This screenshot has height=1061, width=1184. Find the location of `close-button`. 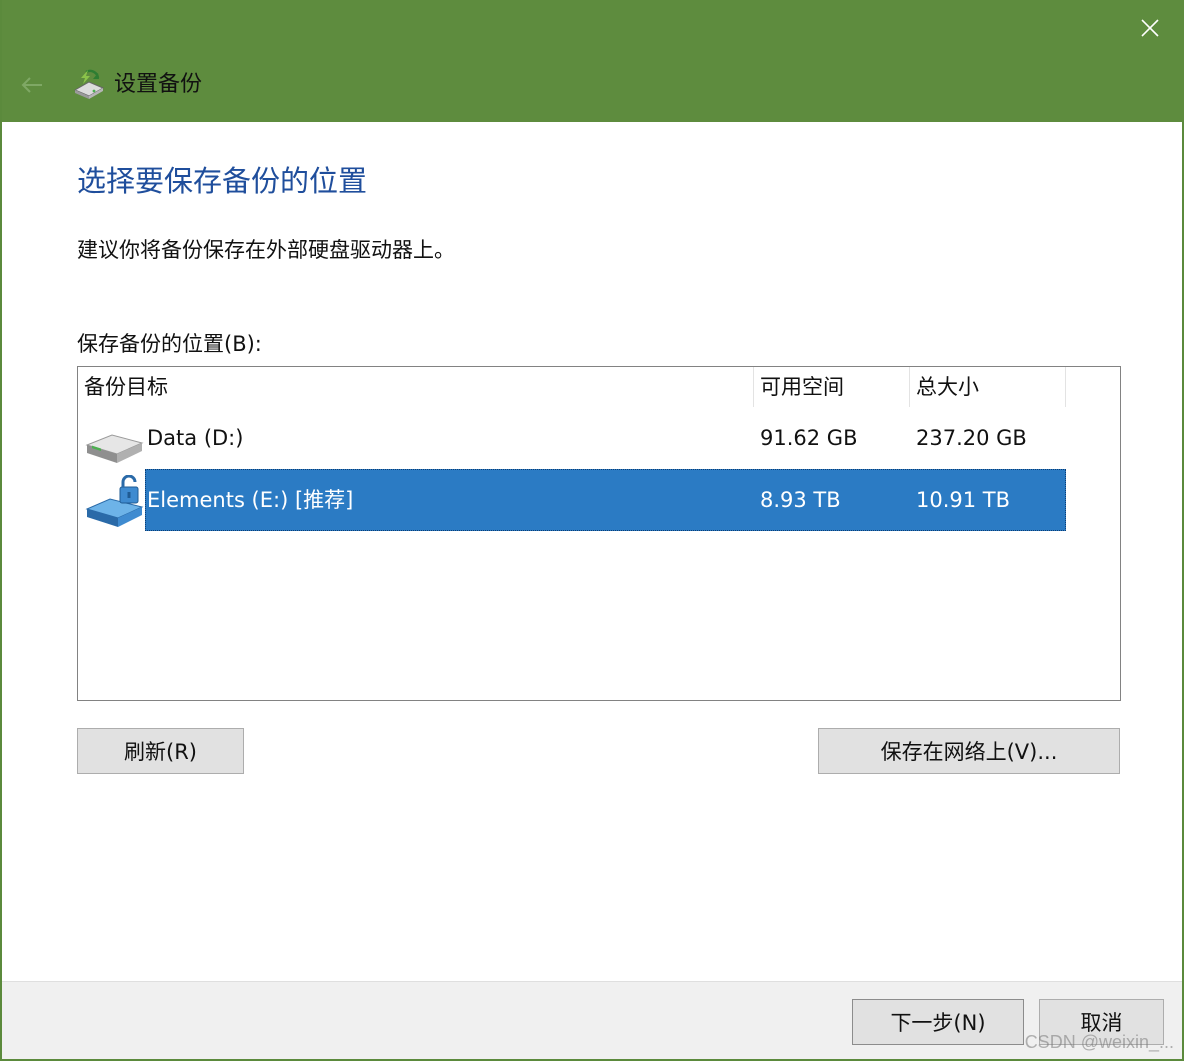

close-button is located at coordinates (1150, 28).